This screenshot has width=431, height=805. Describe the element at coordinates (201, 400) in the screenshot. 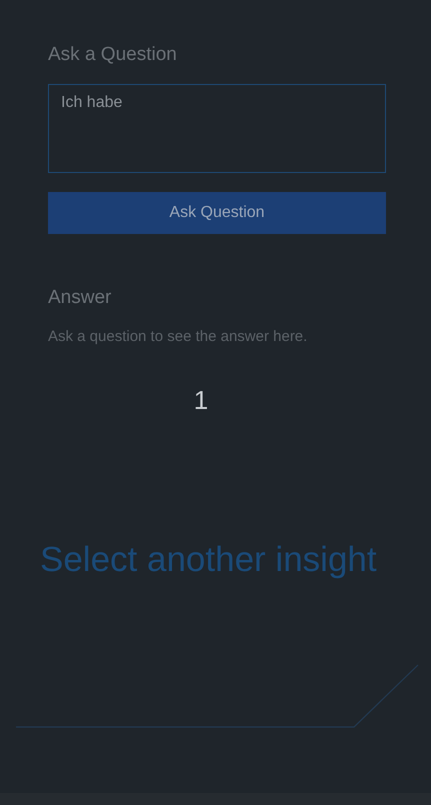

I see `counter-text: 1` at that location.